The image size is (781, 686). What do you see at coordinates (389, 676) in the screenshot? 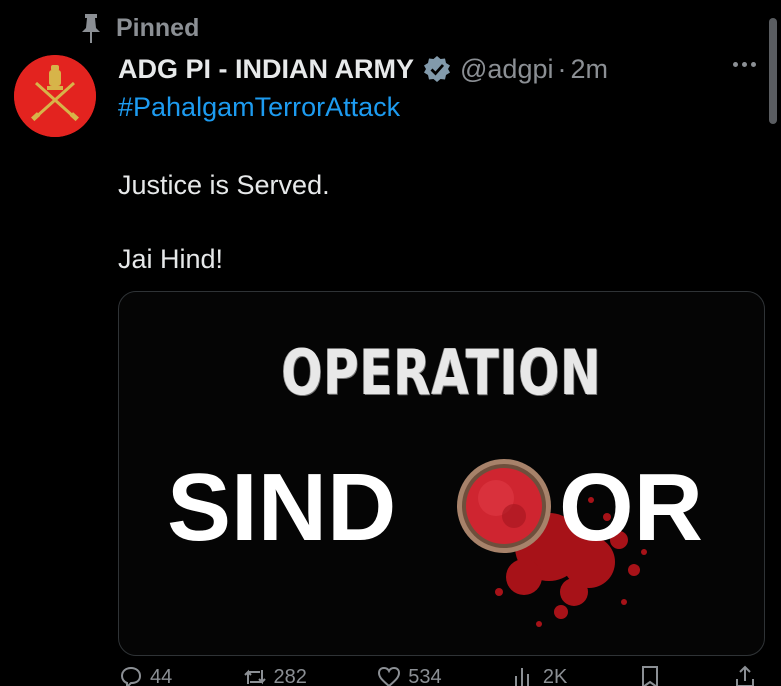
I see `heart-icon` at bounding box center [389, 676].